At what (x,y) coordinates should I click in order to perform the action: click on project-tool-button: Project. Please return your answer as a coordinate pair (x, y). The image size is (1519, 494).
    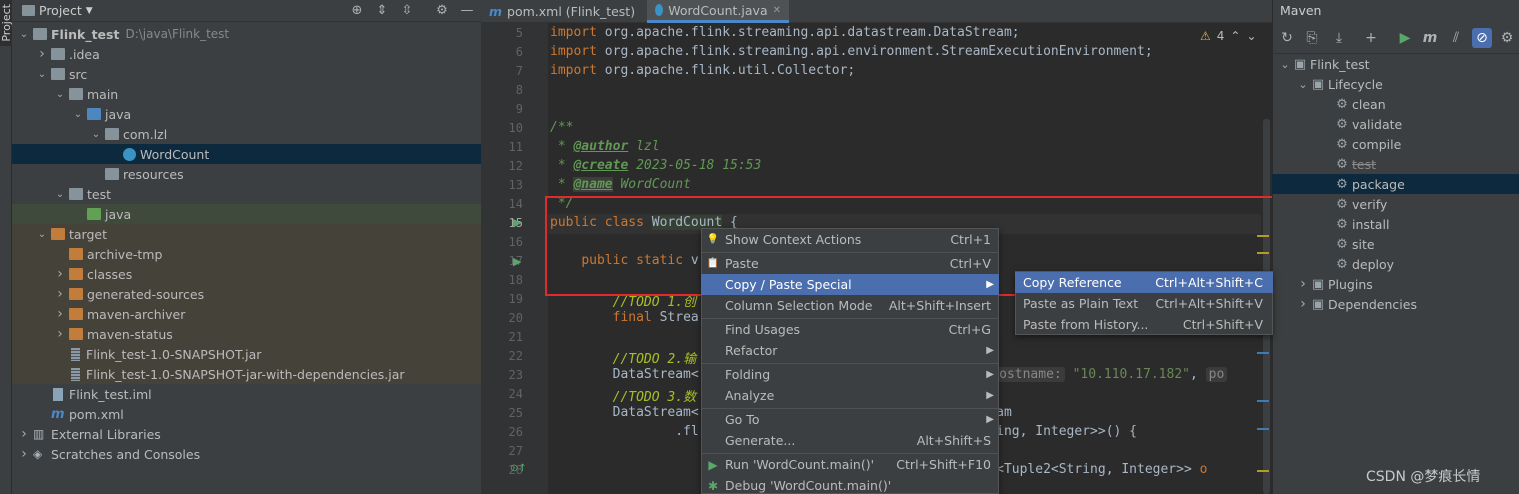
    Looking at the image, I should click on (6, 23).